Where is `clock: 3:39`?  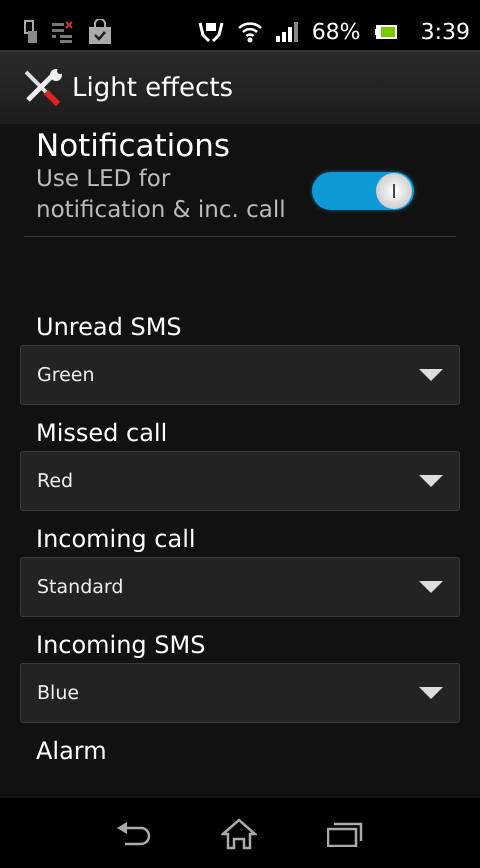
clock: 3:39 is located at coordinates (445, 32).